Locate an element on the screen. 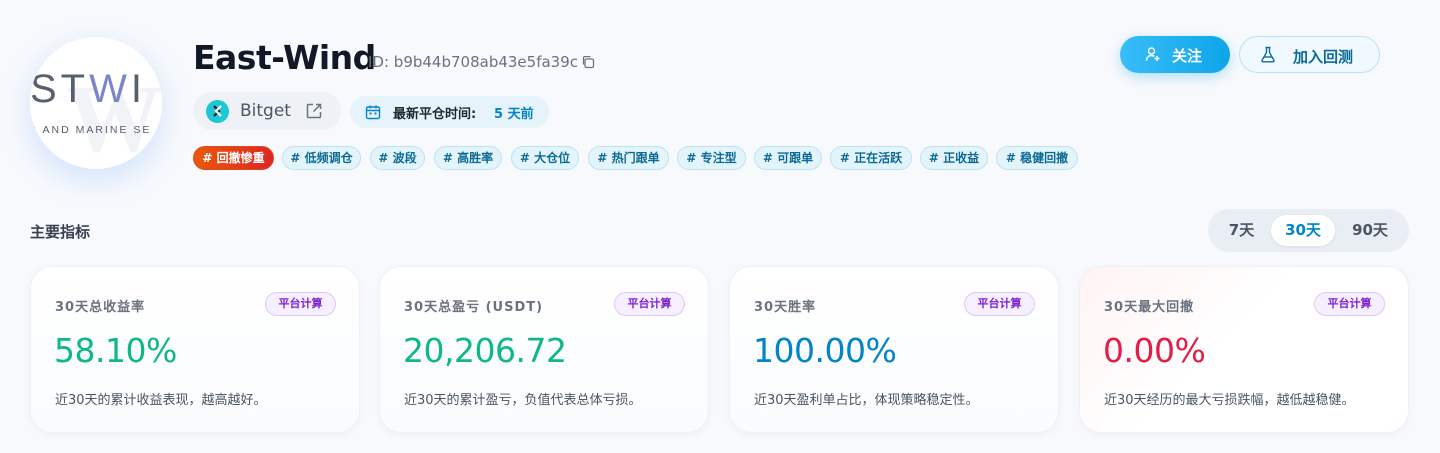  exchange-link: Bitget is located at coordinates (267, 111).